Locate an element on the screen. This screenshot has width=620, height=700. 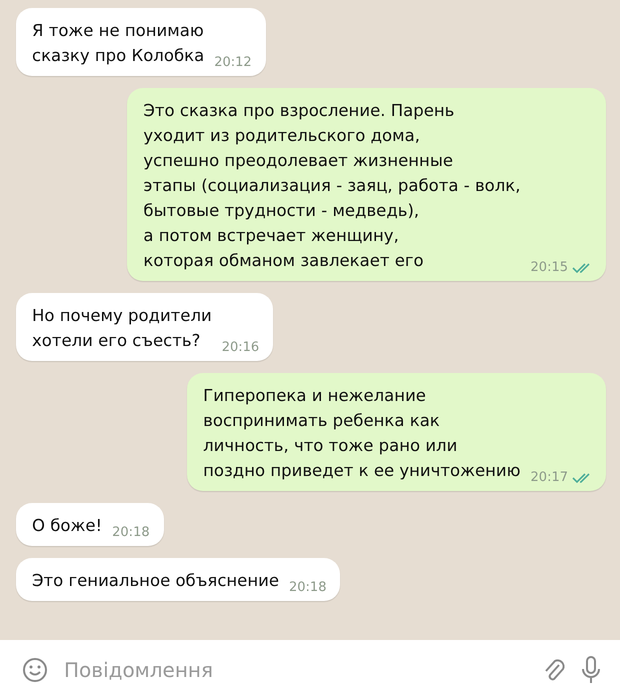
message-time: 20:17 is located at coordinates (549, 477).